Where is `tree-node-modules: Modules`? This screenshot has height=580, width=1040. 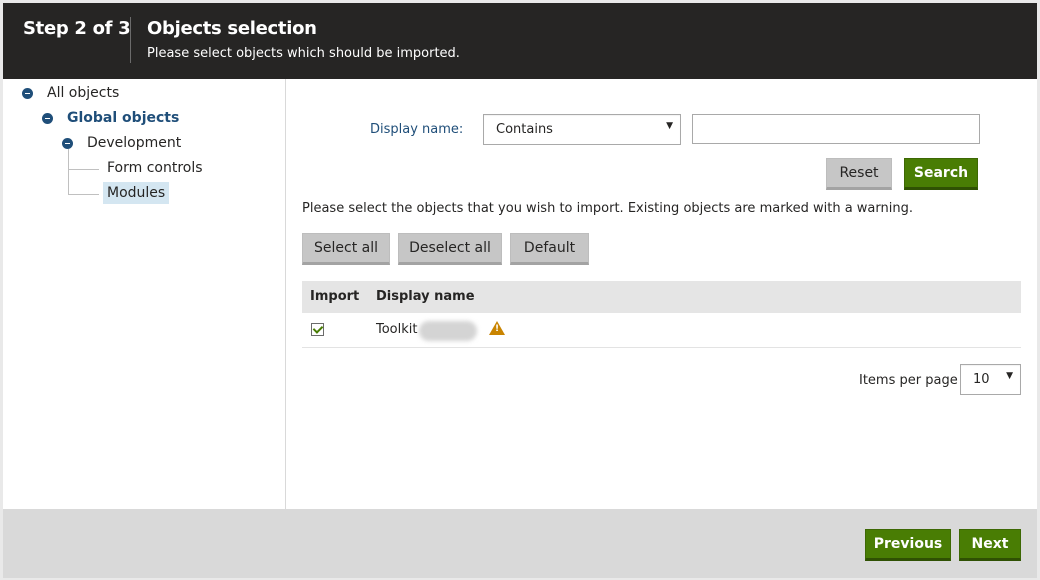
tree-node-modules: Modules is located at coordinates (143, 193).